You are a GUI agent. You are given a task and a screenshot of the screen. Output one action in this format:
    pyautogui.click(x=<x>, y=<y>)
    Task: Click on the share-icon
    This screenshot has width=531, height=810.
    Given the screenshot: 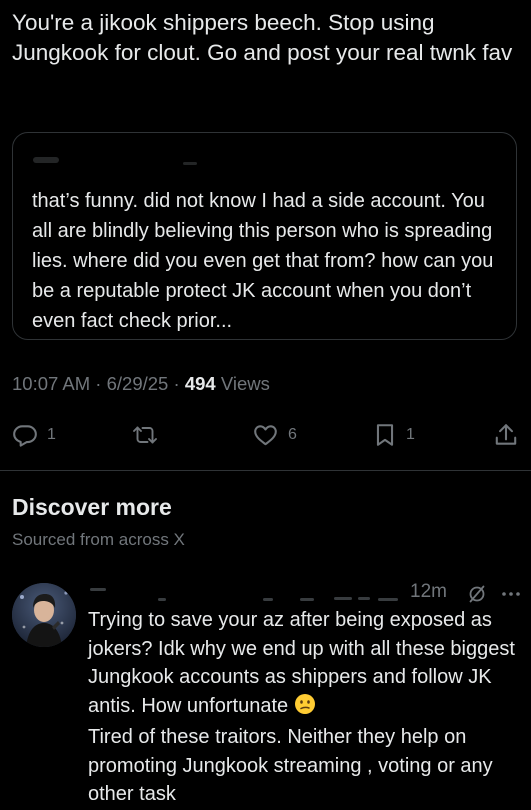 What is the action you would take?
    pyautogui.click(x=506, y=435)
    